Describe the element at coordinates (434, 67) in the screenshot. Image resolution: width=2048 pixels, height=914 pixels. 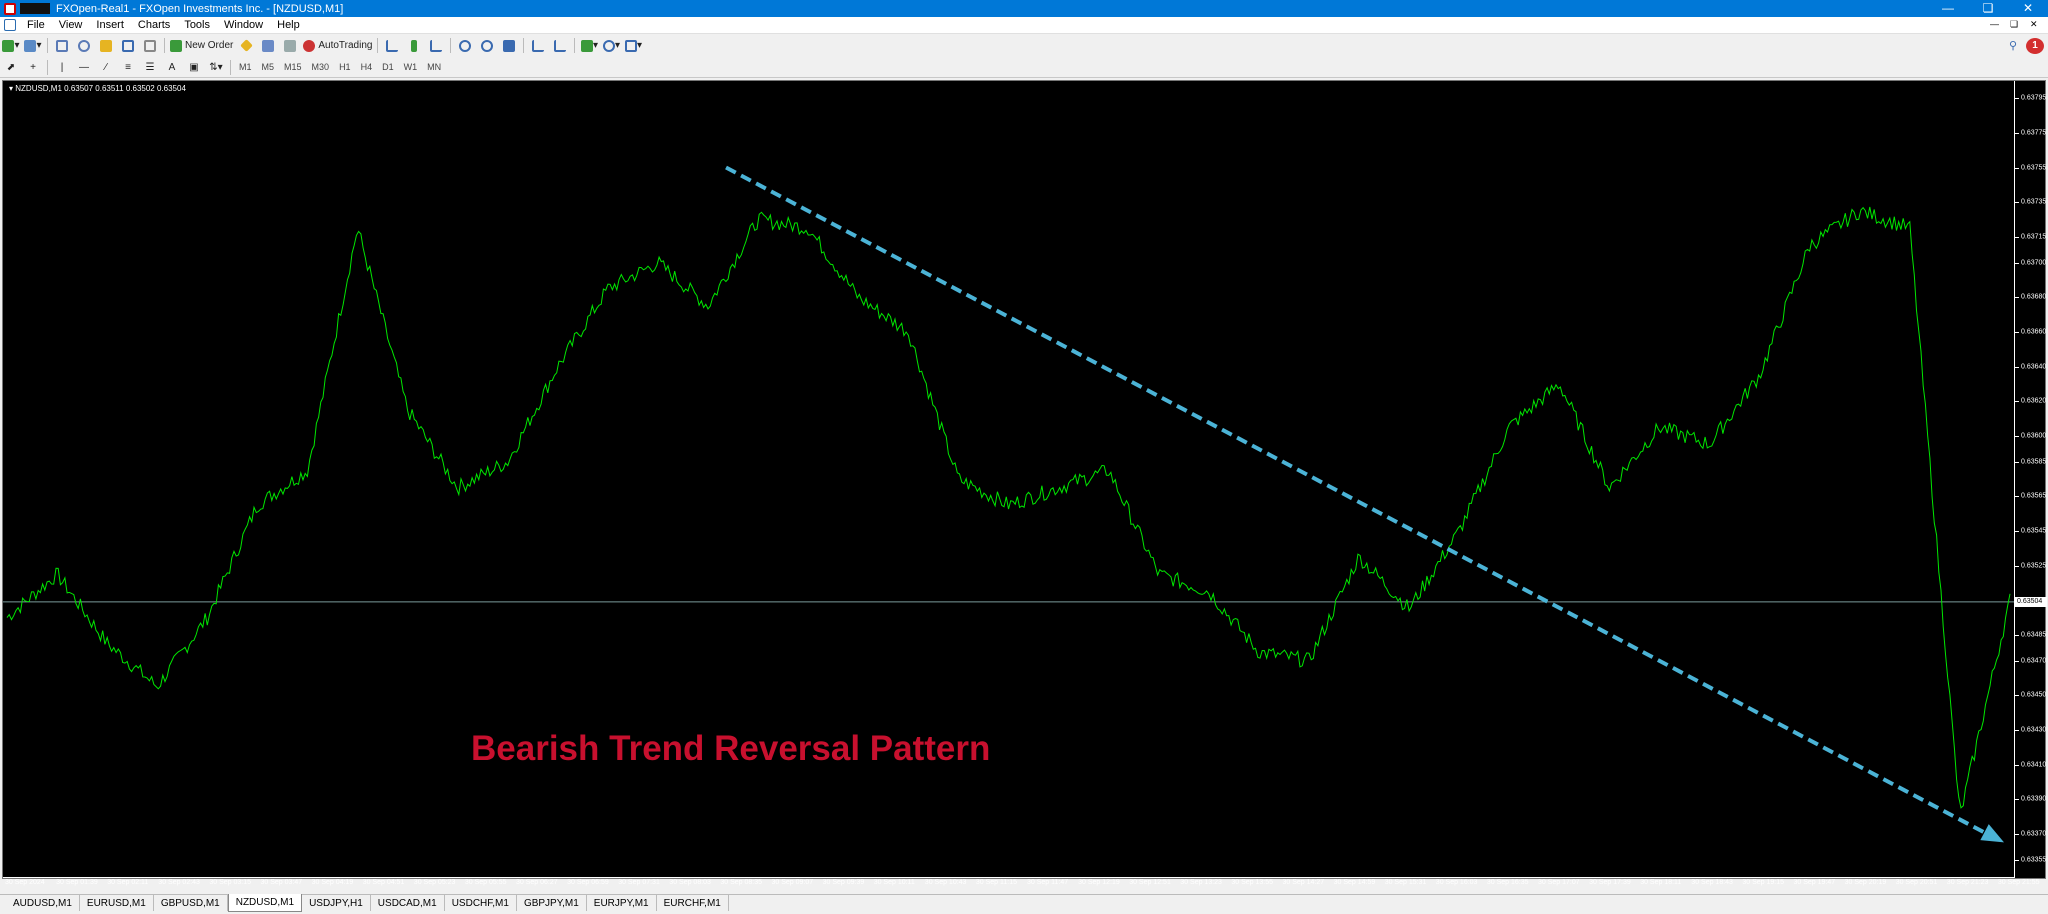
I see `timeframe-mn: MN` at that location.